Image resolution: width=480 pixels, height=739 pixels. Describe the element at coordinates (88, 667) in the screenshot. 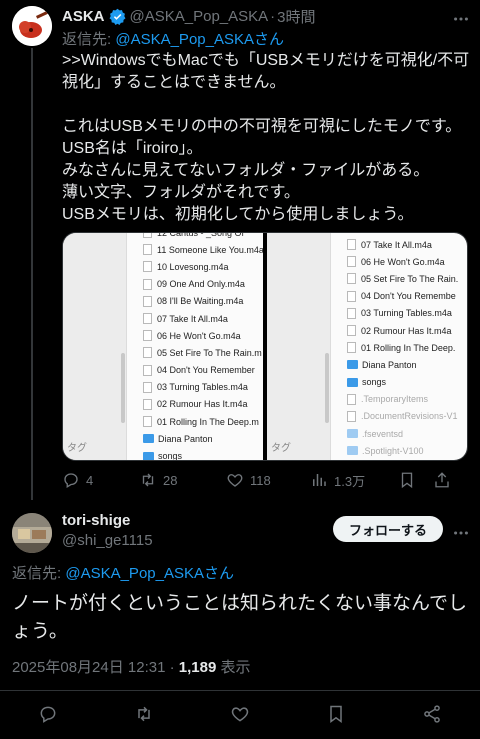

I see `tweet-datetime: 2025年08月24日 12:31` at that location.